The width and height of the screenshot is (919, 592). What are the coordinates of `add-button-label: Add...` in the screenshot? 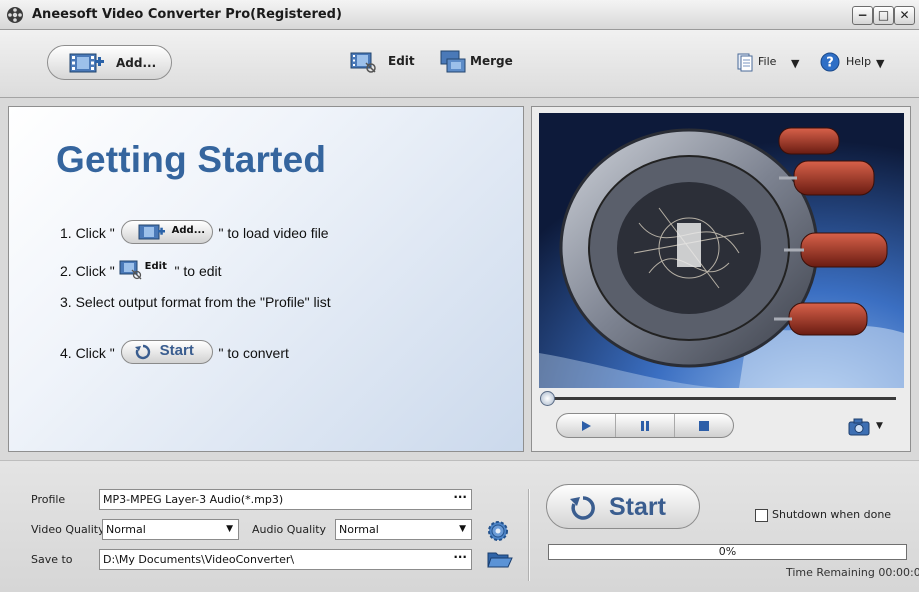 It's located at (136, 63).